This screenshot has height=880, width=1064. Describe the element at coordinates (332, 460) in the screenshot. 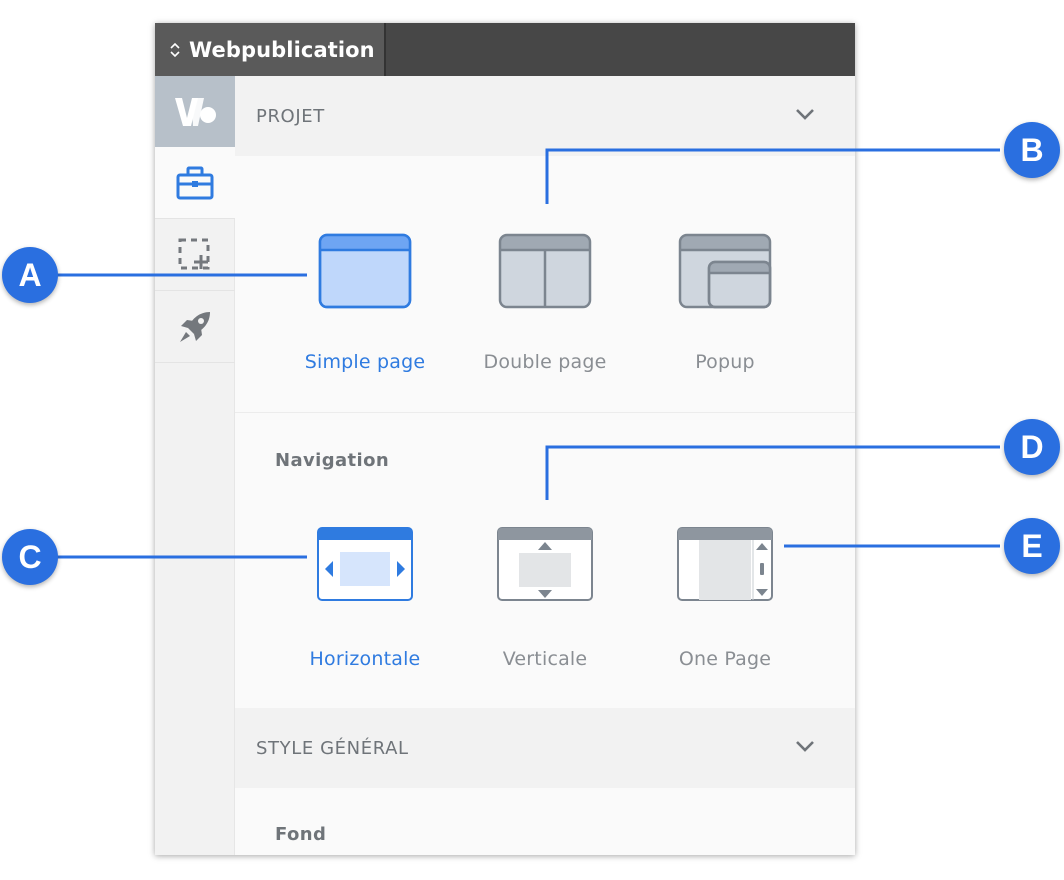

I see `subsection-title-navigation: Navigation` at that location.